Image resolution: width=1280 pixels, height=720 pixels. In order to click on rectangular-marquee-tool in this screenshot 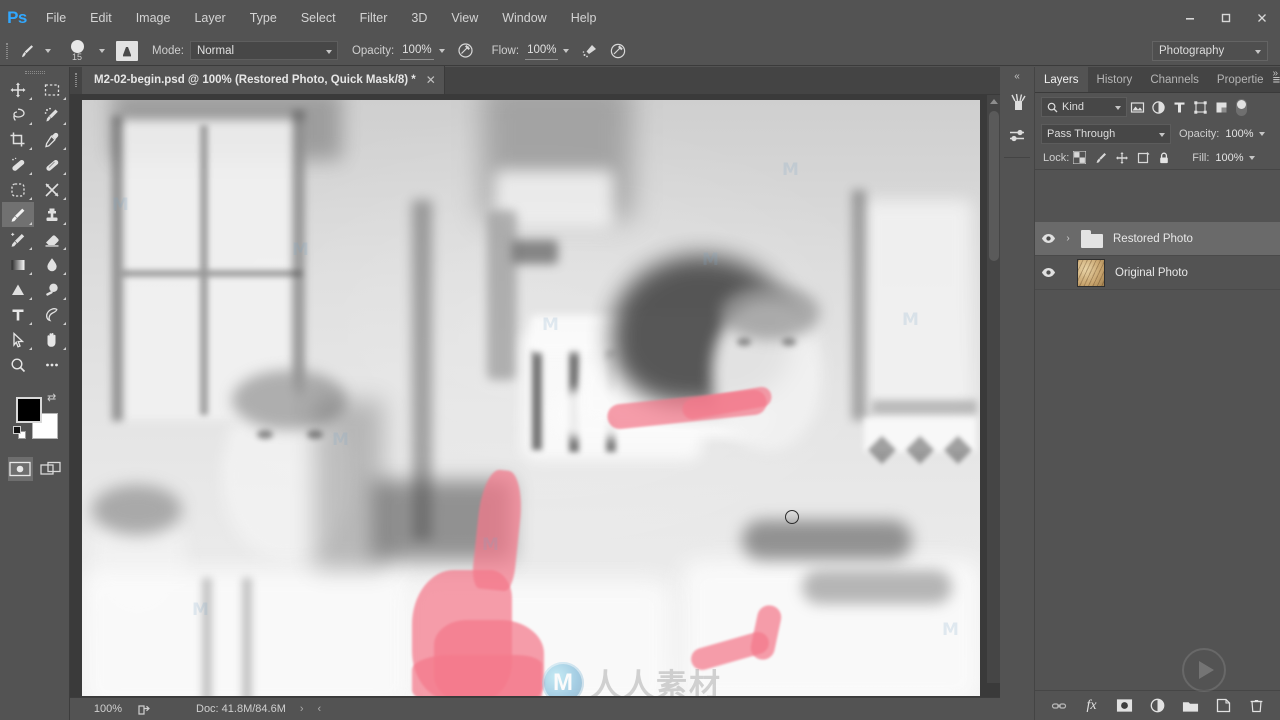, I will do `click(52, 89)`.